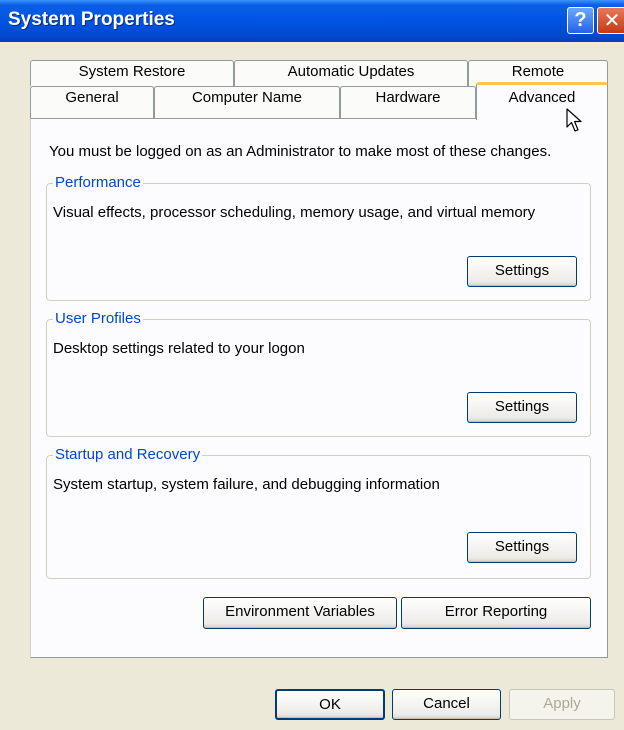 The image size is (624, 730). I want to click on startup-recovery-group-title: Startup and Recovery, so click(128, 454).